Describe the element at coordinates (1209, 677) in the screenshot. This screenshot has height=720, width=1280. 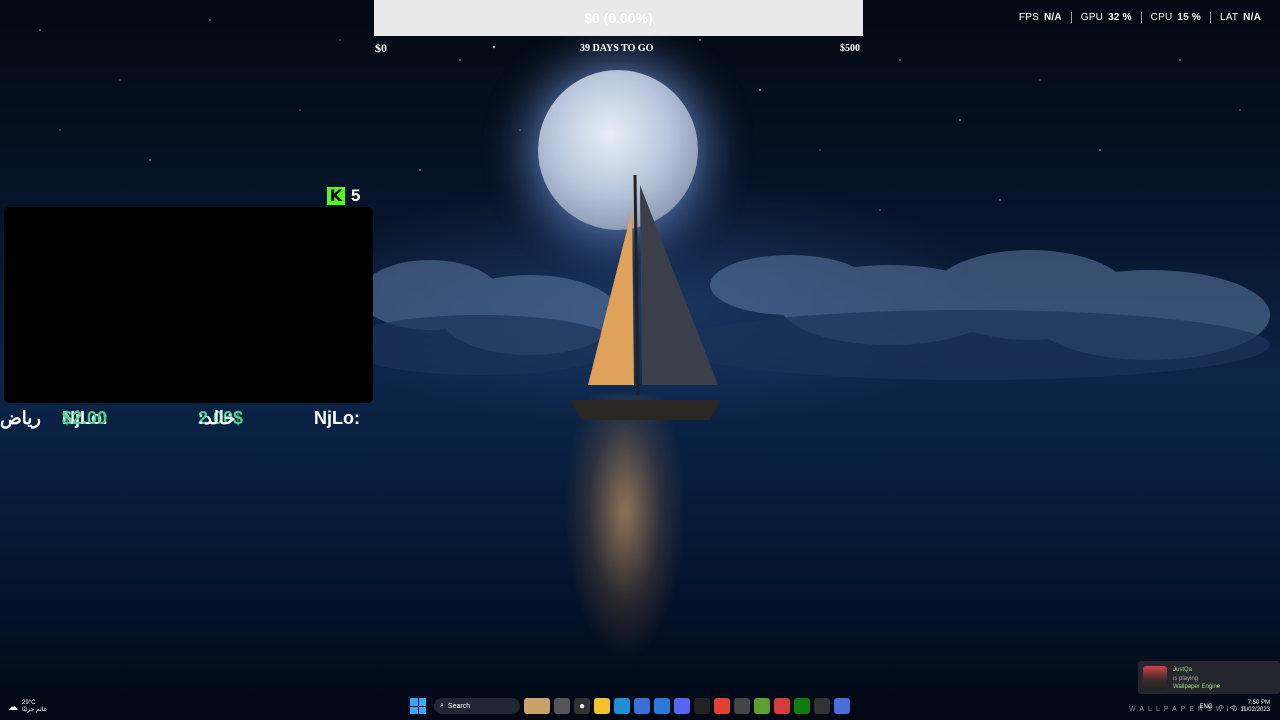
I see `now-playing-notification: JustQa is playing Wallpaper Engine` at that location.